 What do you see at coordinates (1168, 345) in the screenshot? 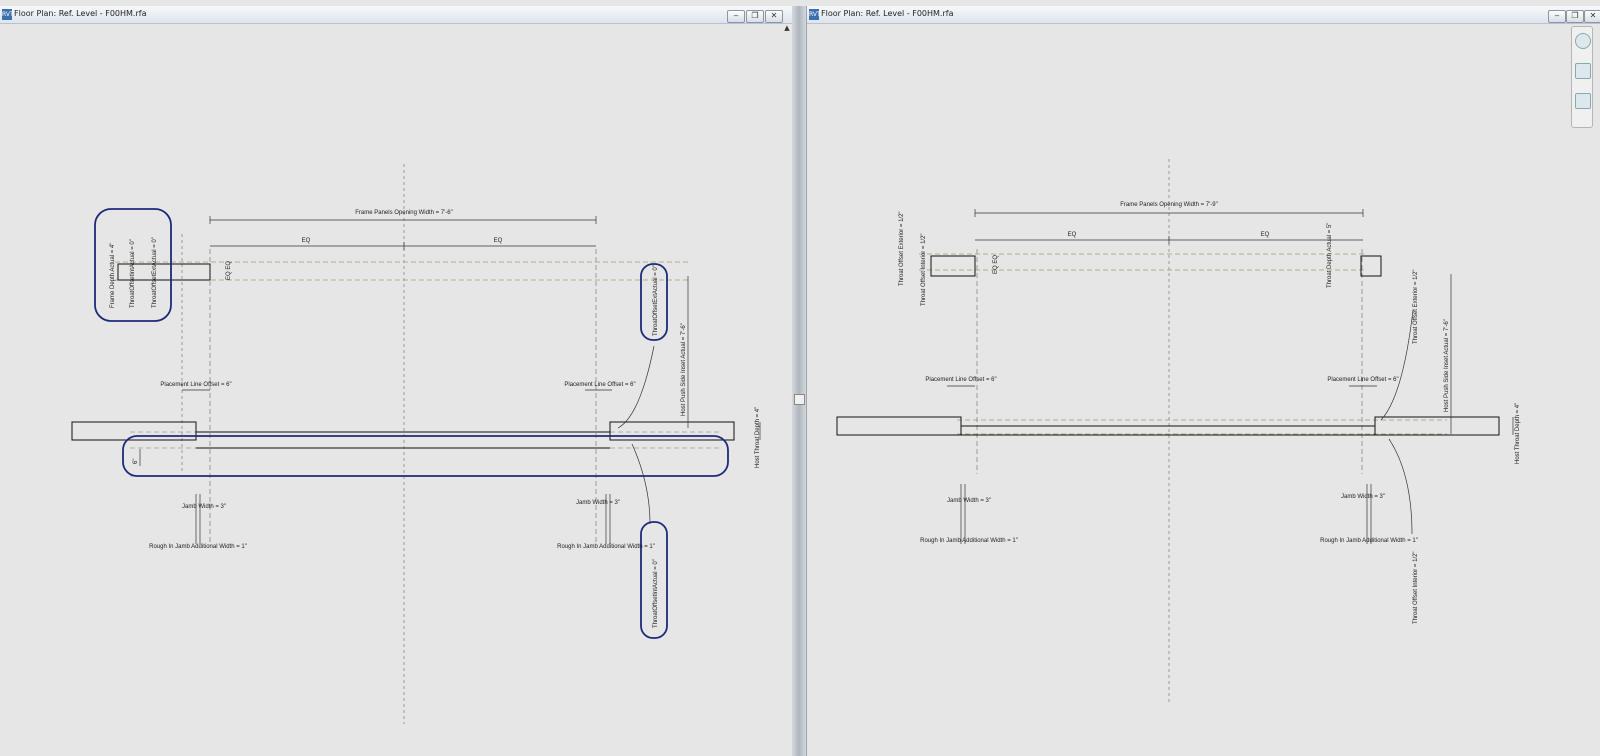
I see `wall-geometry` at bounding box center [1168, 345].